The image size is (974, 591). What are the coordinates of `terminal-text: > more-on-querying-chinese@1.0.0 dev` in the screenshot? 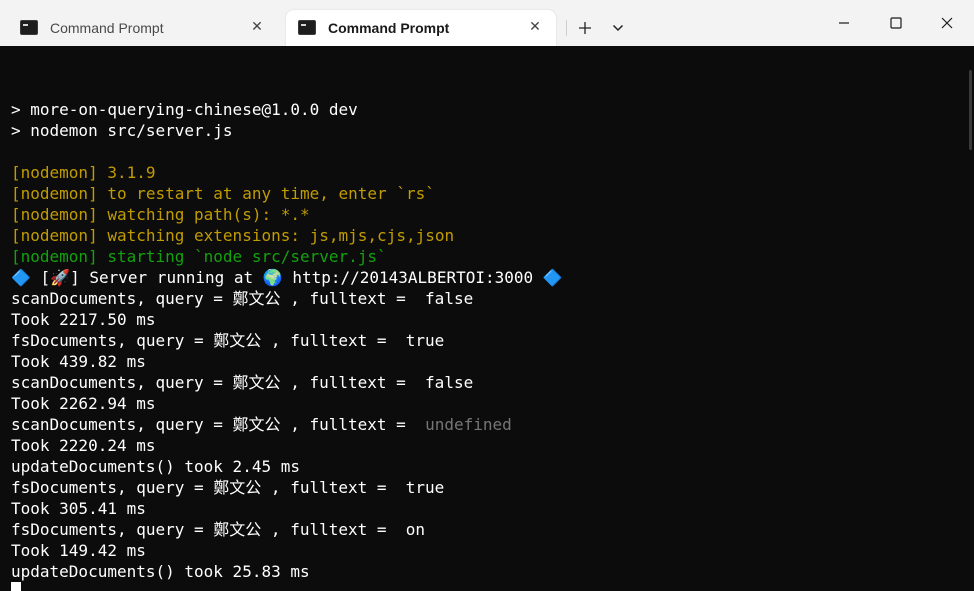 It's located at (184, 109).